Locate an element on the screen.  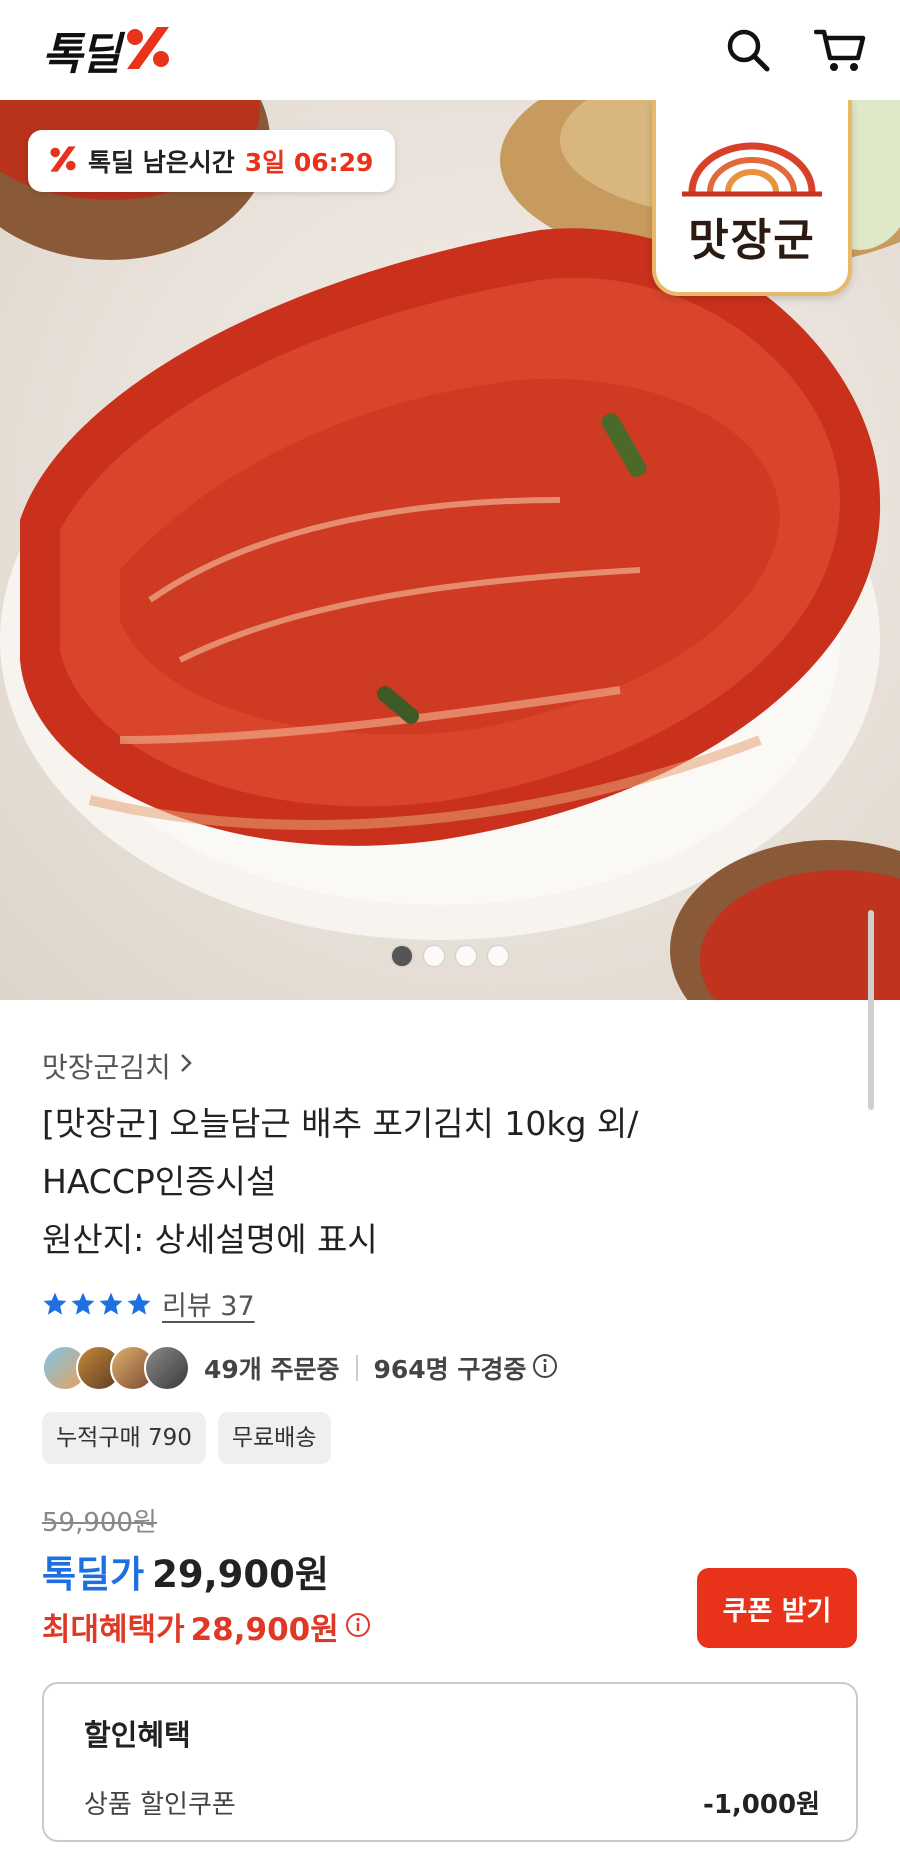
deal-timer-badge: 톡딜 남은시간 3일 06:29 is located at coordinates (212, 161).